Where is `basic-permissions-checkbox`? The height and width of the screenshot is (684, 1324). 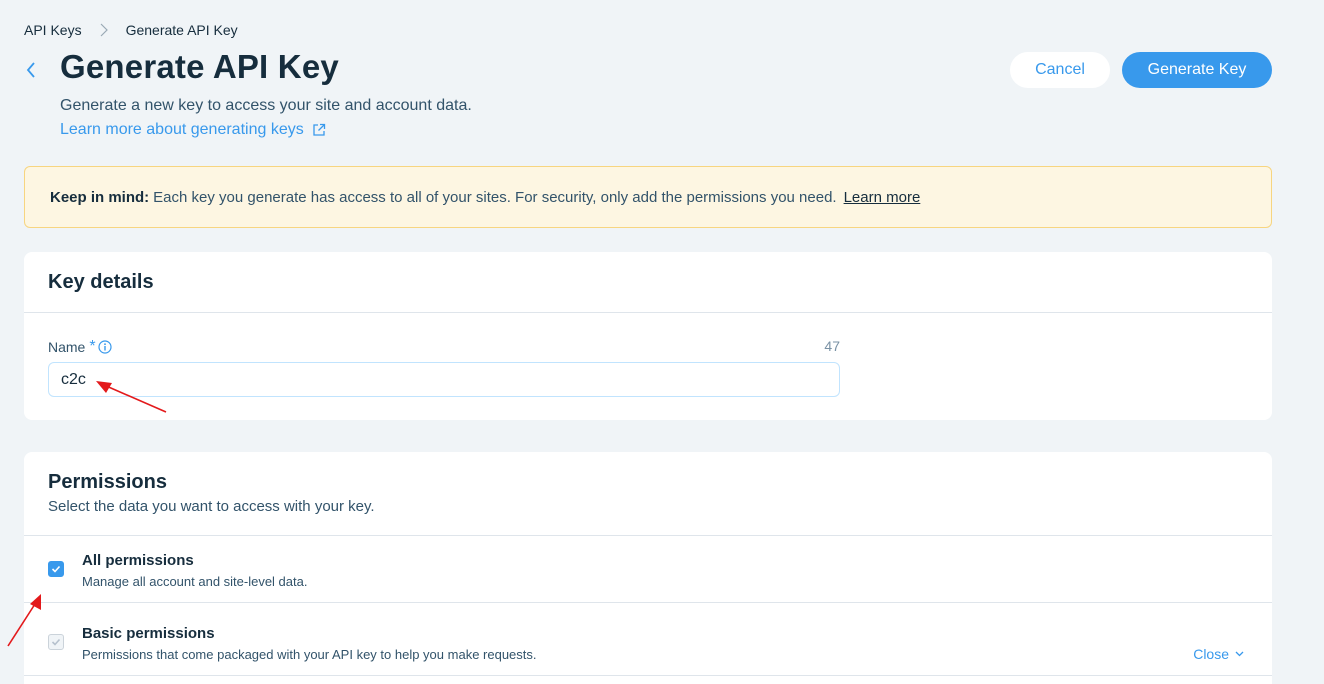
basic-permissions-checkbox is located at coordinates (56, 642).